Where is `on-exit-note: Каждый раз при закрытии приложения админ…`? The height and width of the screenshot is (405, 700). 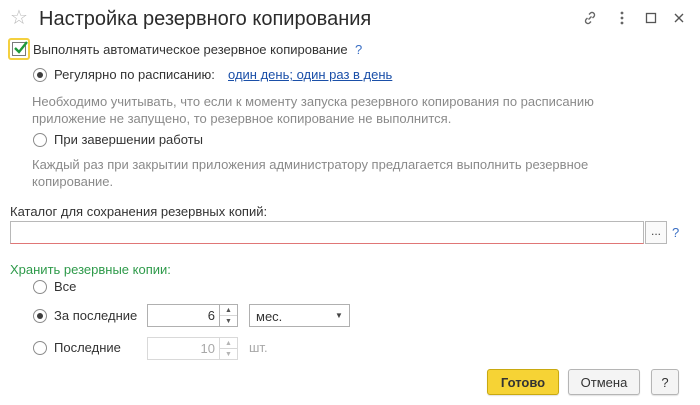
on-exit-note: Каждый раз при закрытии приложения админ… is located at coordinates (310, 173).